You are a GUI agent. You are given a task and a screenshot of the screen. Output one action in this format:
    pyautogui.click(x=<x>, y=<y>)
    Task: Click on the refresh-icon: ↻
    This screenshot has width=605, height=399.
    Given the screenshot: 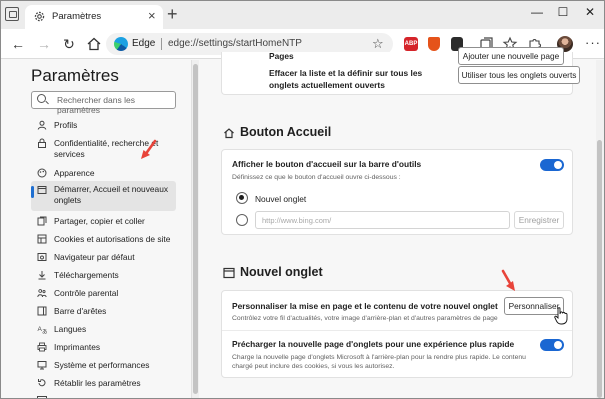 What is the action you would take?
    pyautogui.click(x=69, y=44)
    